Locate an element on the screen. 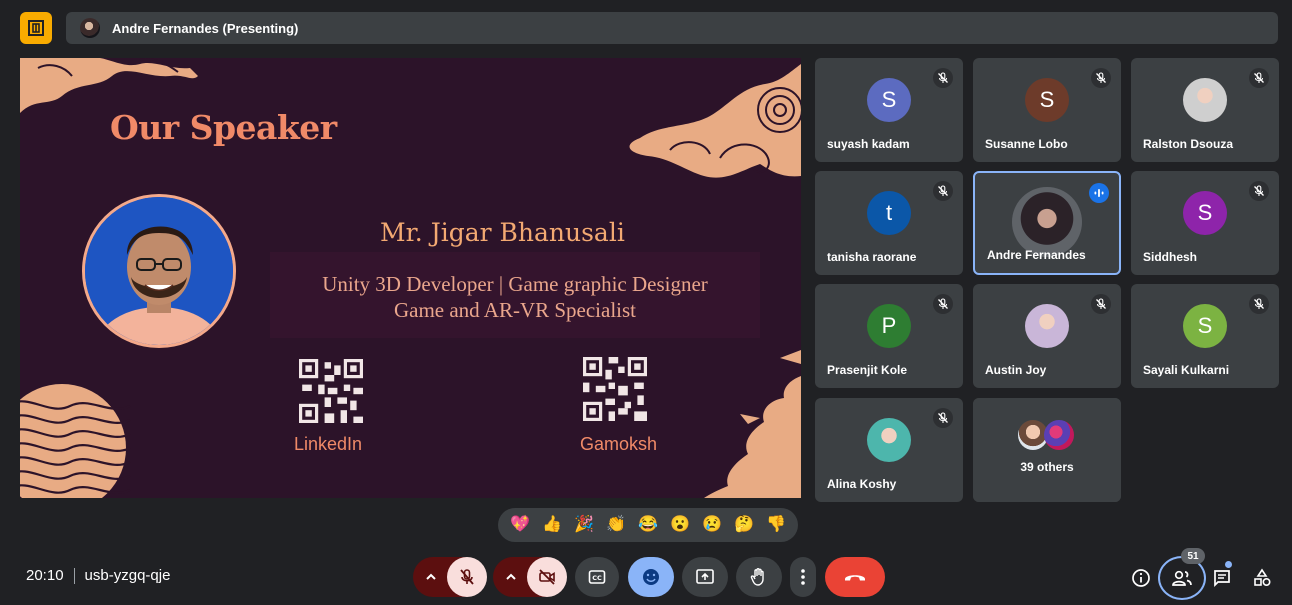  reaction-bar: 💖 👍 🎉 👏 😂 😮 😢 🤔 👎 is located at coordinates (648, 525).